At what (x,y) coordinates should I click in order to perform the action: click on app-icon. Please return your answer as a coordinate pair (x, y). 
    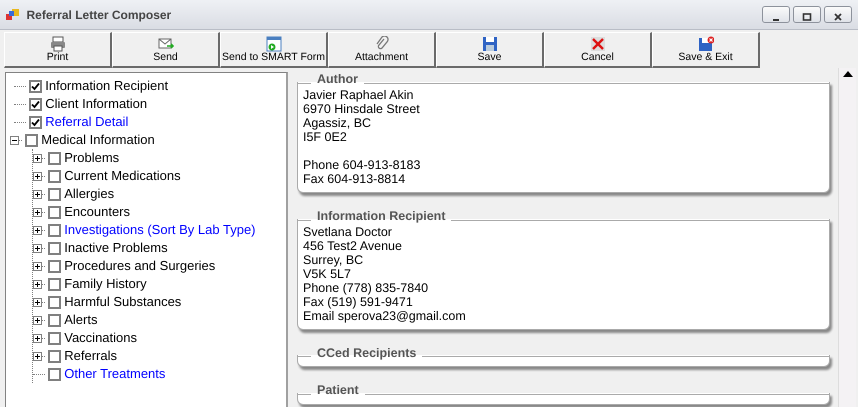
    Looking at the image, I should click on (13, 15).